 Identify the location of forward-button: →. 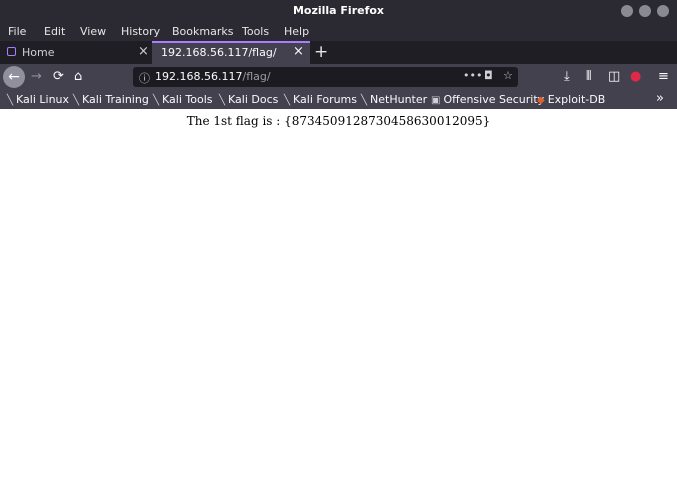
(36, 76).